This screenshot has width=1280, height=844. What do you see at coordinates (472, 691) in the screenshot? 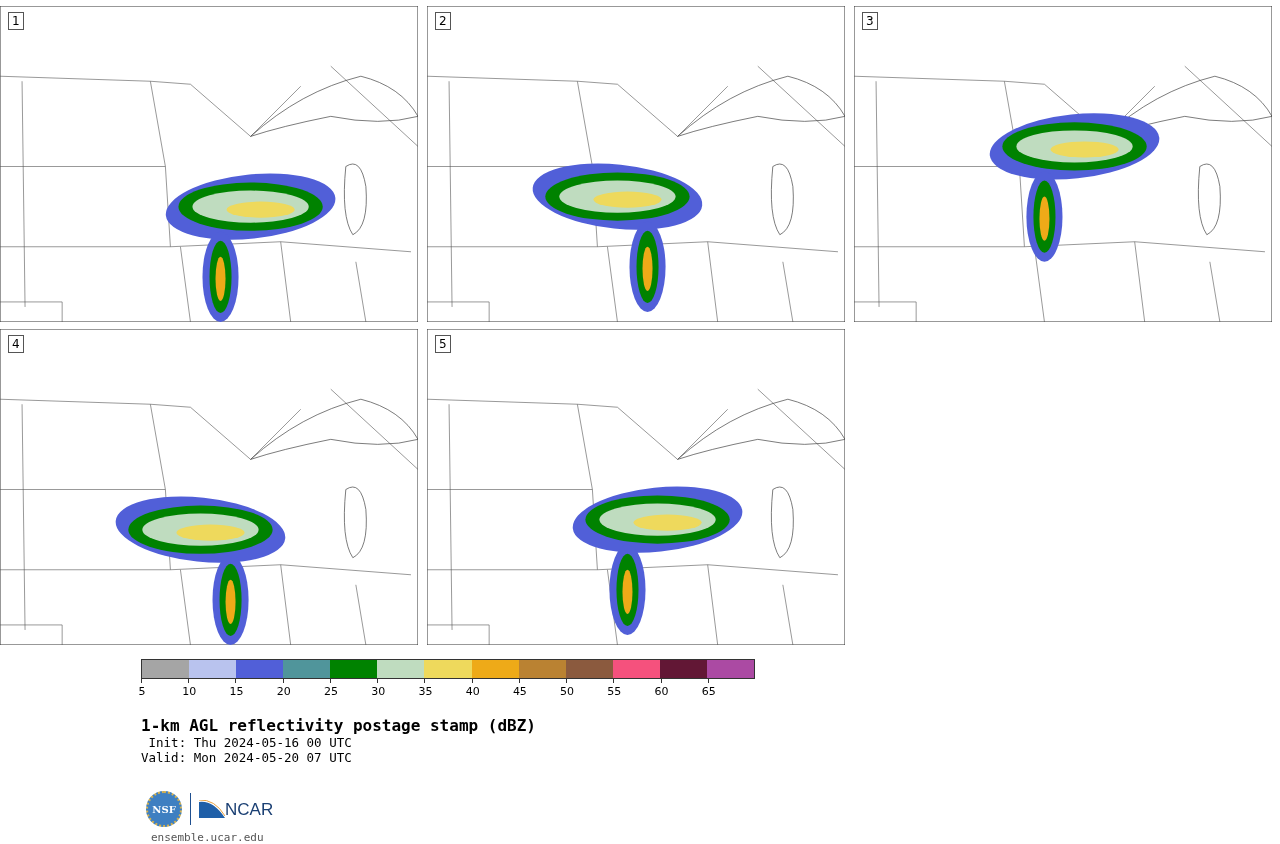
I see `tick-label: 40` at bounding box center [472, 691].